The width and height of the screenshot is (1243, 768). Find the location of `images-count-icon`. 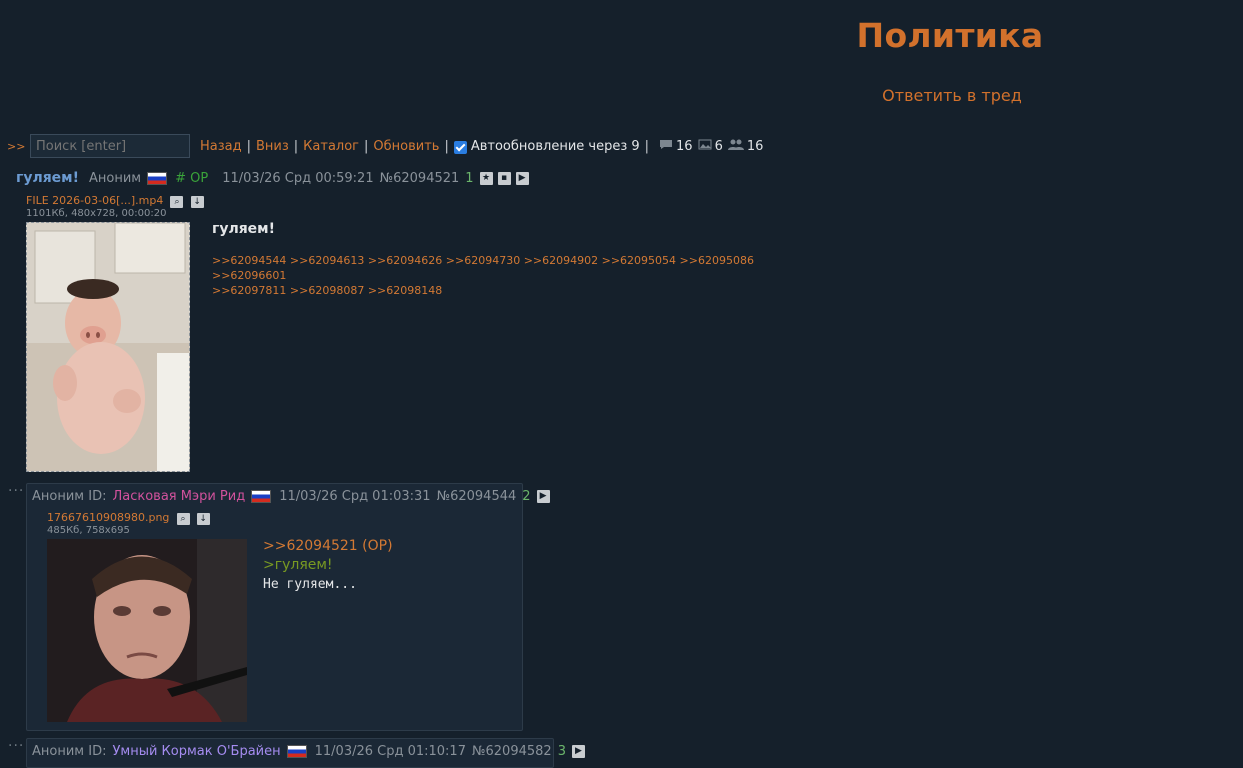

images-count-icon is located at coordinates (705, 146).